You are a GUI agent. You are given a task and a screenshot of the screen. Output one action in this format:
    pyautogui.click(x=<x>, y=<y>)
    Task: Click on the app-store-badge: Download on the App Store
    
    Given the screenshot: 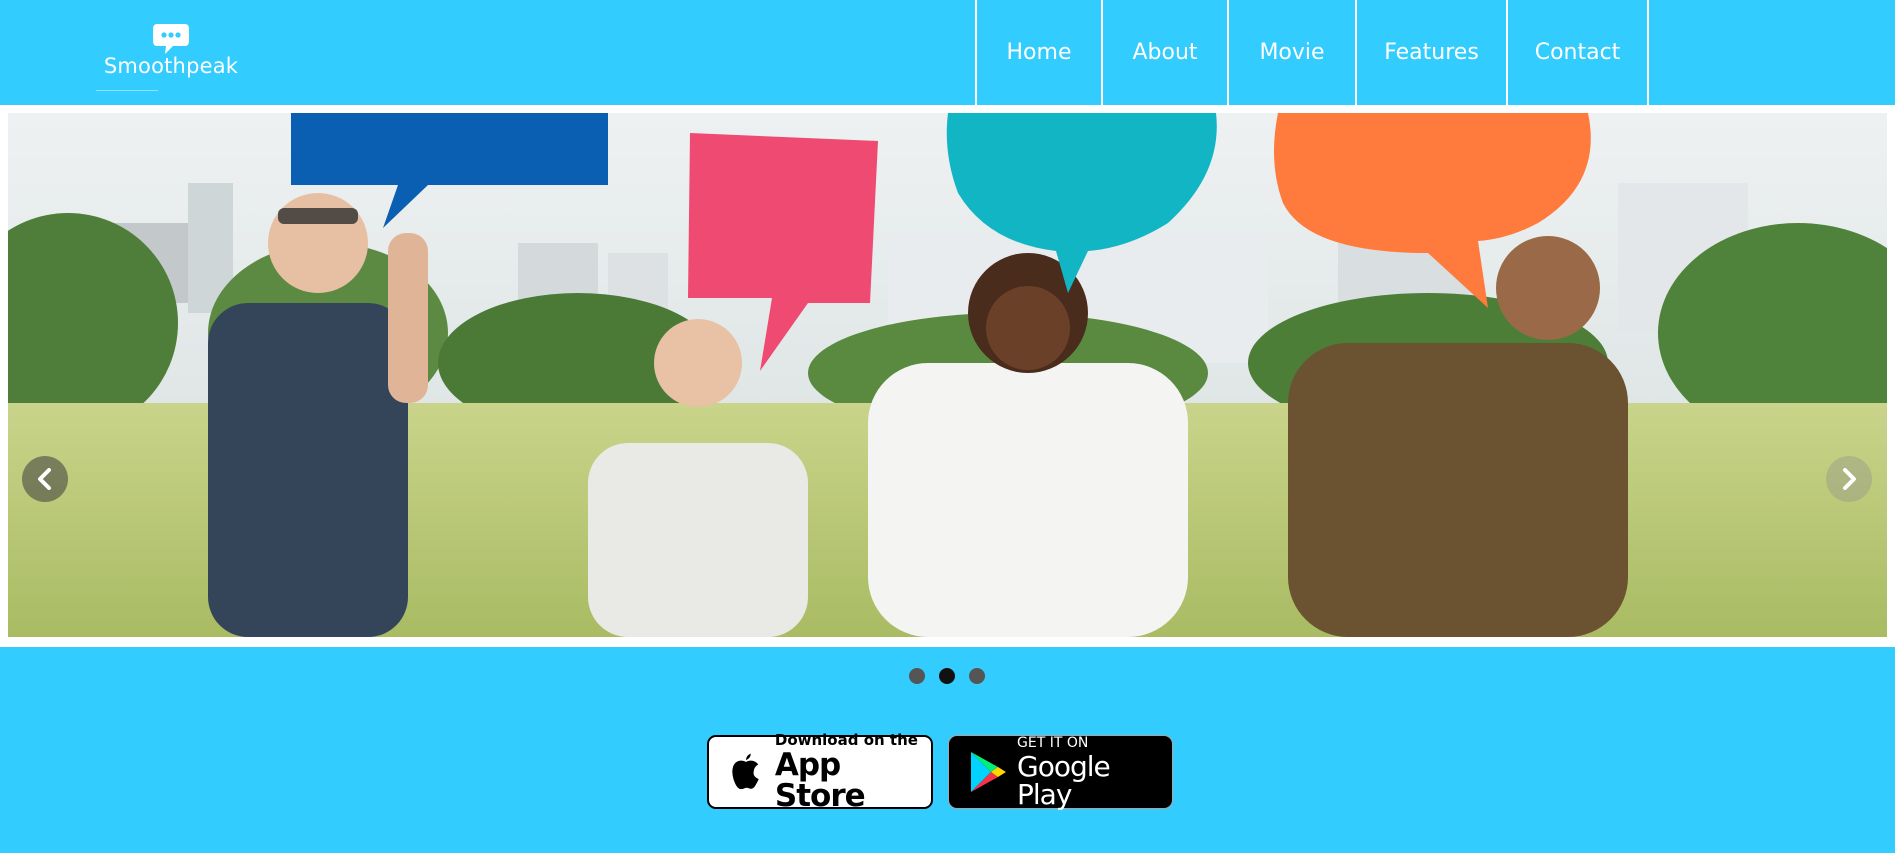 What is the action you would take?
    pyautogui.click(x=820, y=772)
    